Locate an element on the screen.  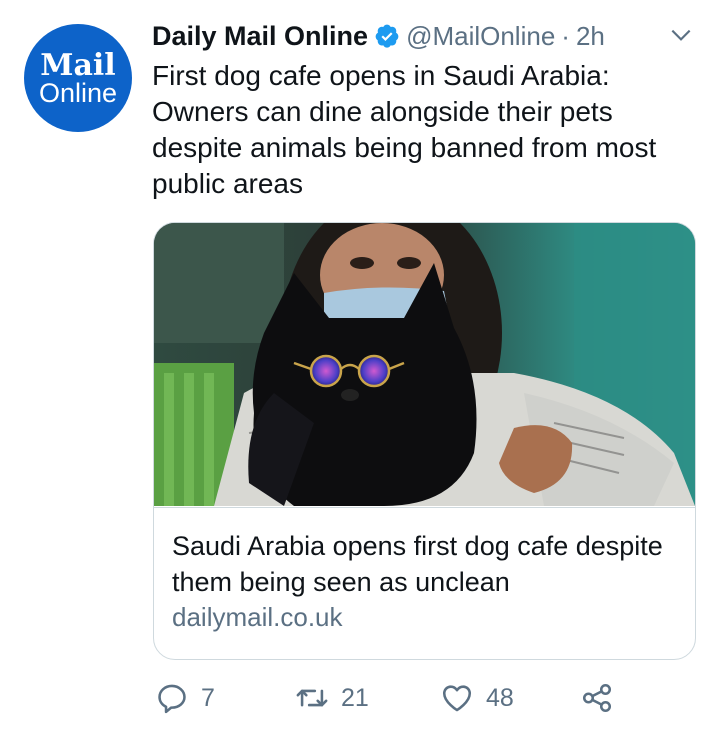
share-button is located at coordinates (597, 698).